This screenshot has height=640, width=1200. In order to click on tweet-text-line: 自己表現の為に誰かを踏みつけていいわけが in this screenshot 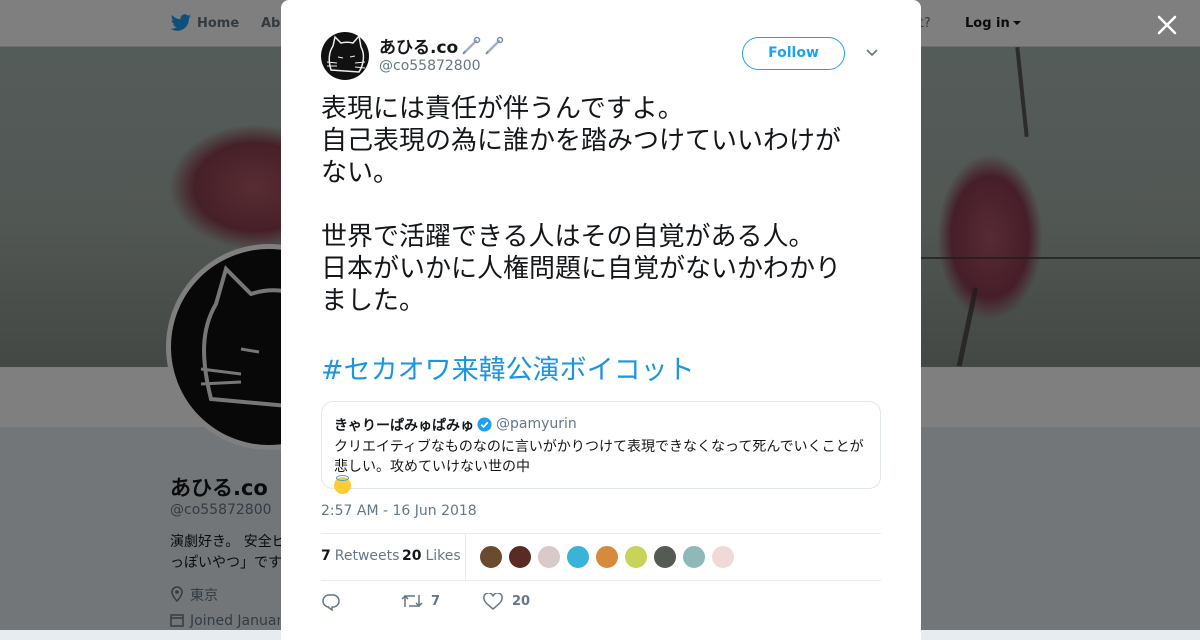, I will do `click(581, 141)`.